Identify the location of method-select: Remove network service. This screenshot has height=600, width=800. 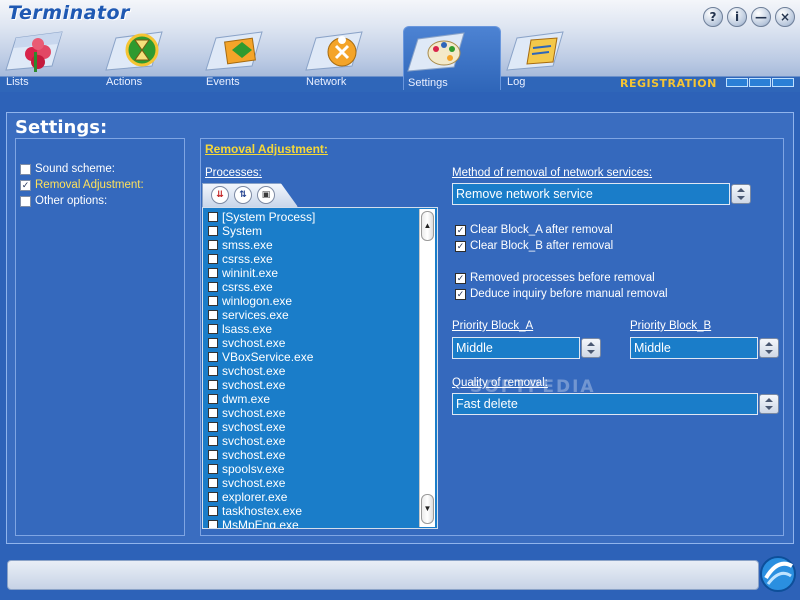
(591, 194).